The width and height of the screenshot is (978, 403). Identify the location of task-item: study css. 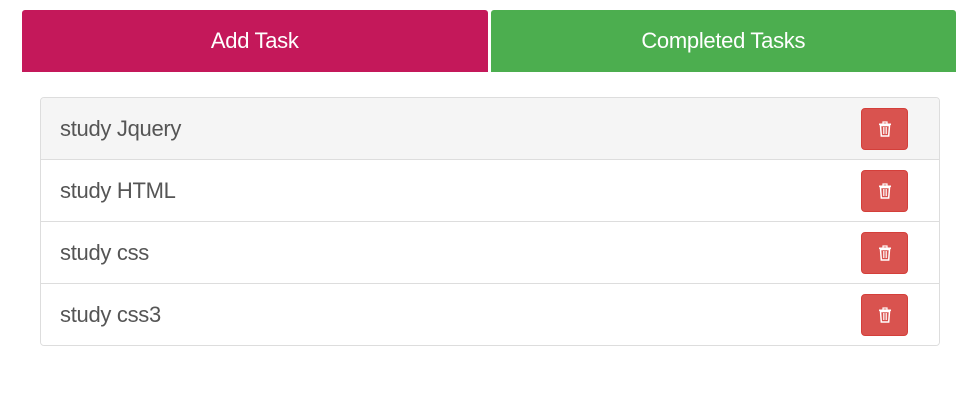
(490, 253).